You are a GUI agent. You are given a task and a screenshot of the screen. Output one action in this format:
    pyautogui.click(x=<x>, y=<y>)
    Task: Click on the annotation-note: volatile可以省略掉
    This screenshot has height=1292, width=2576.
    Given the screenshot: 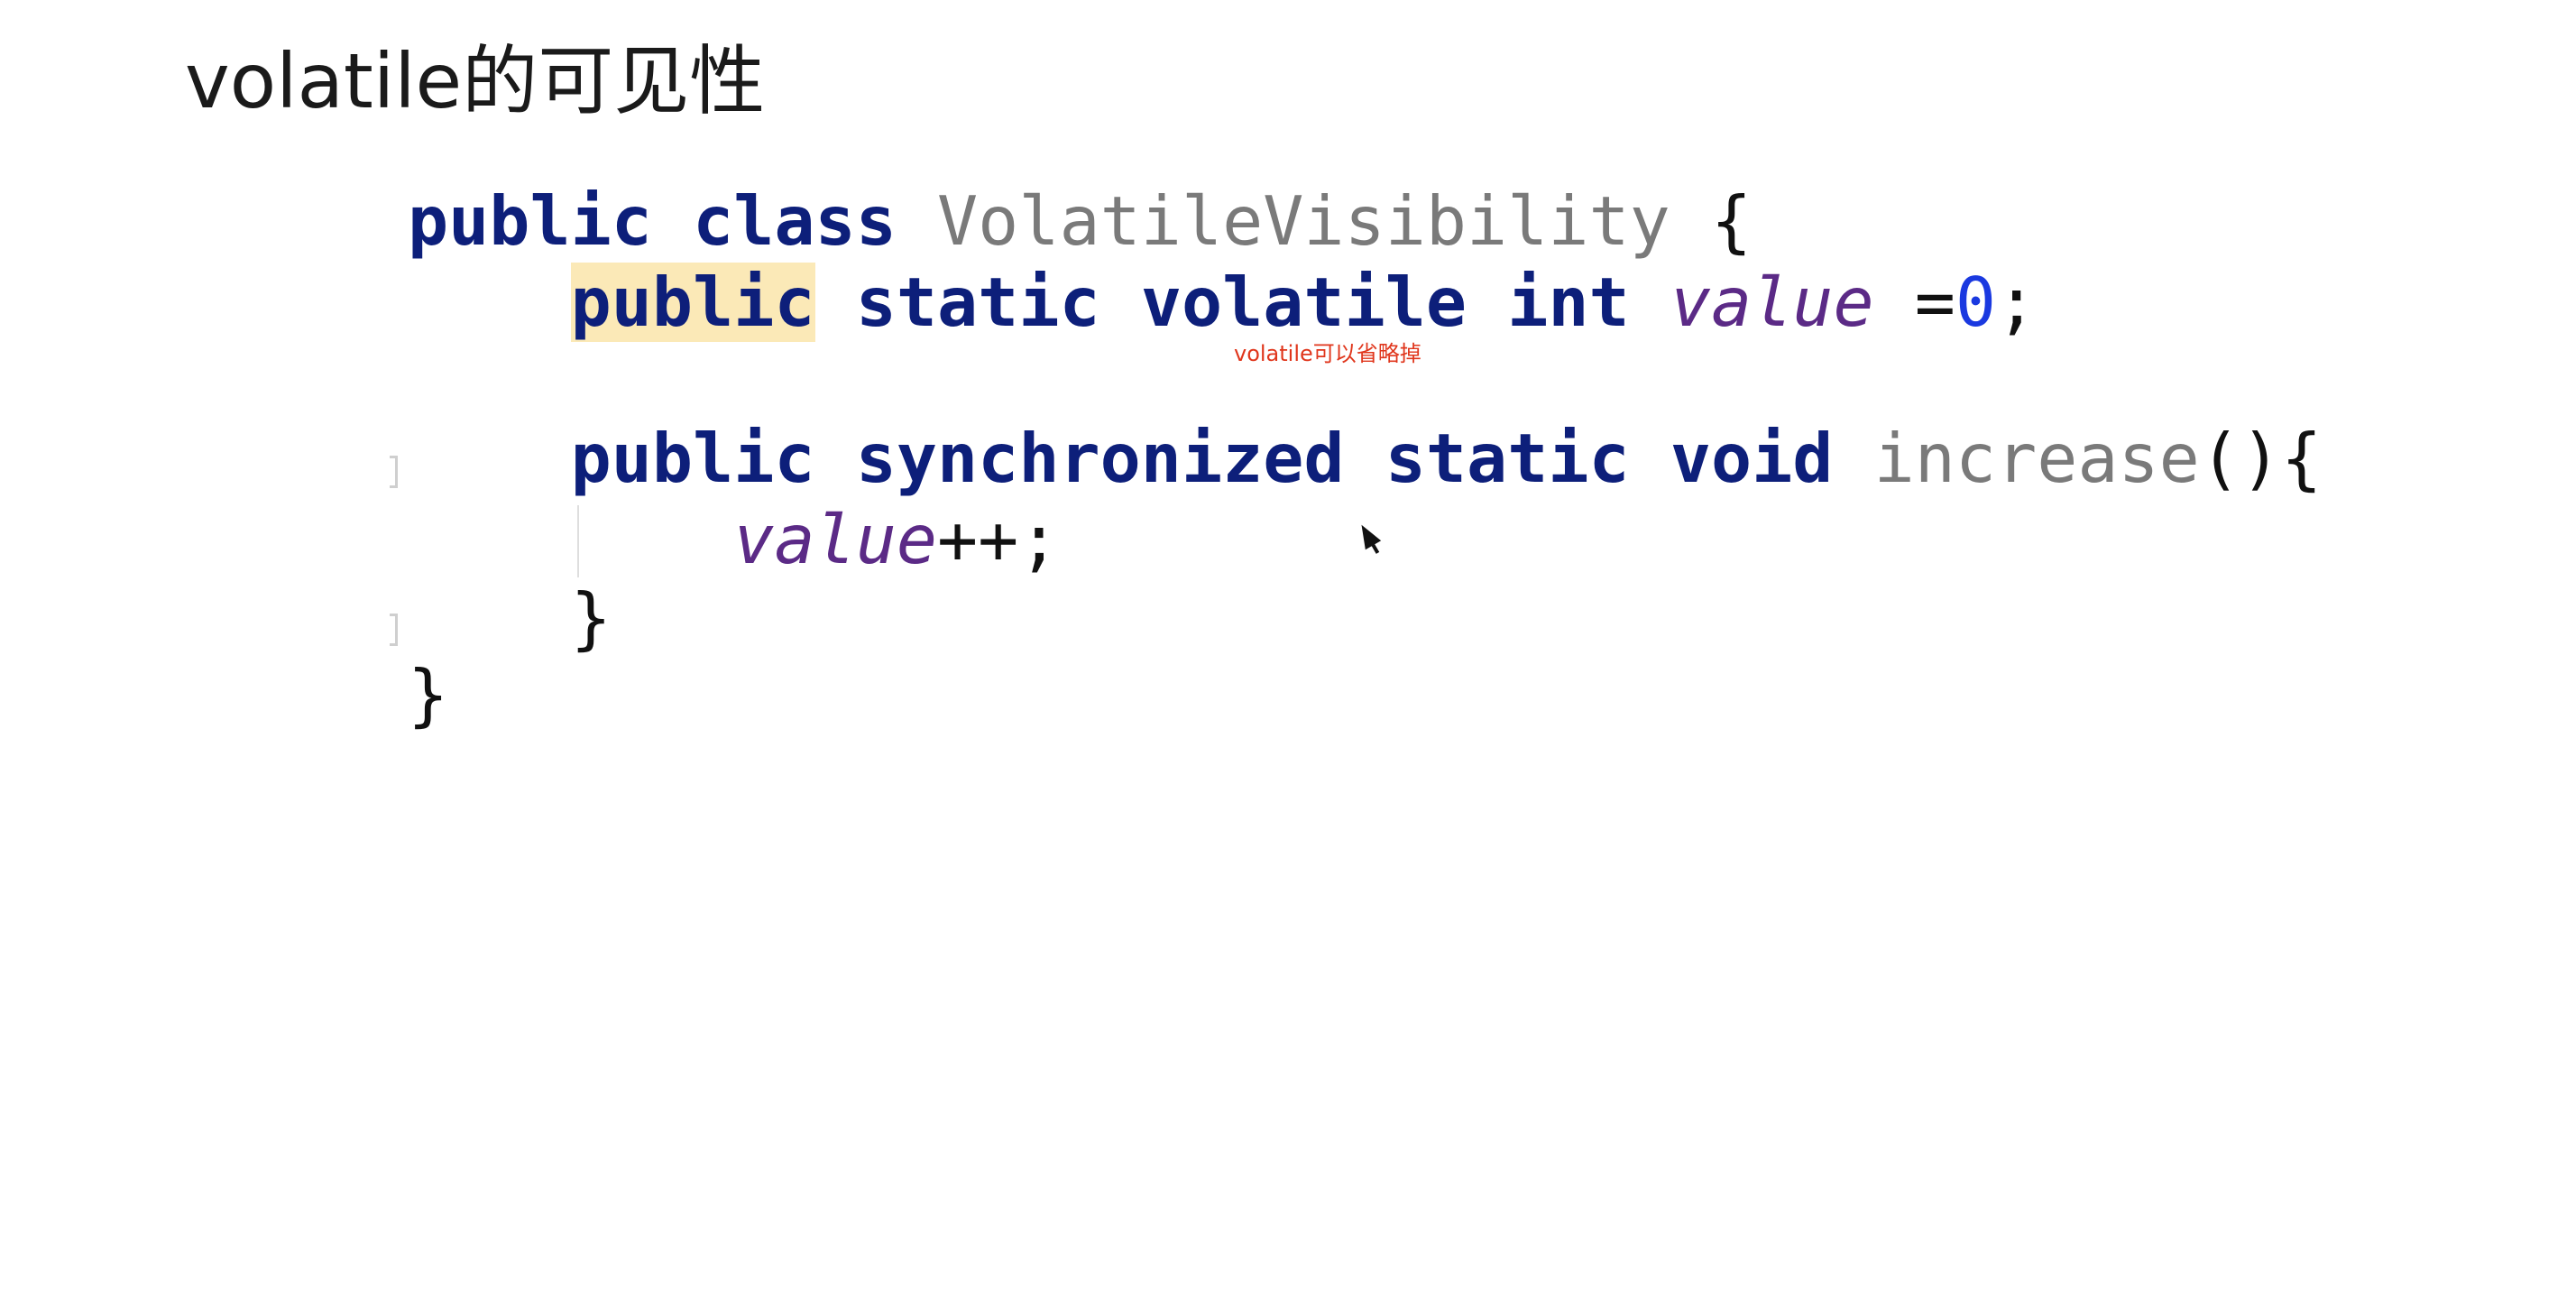 What is the action you would take?
    pyautogui.click(x=1327, y=353)
    